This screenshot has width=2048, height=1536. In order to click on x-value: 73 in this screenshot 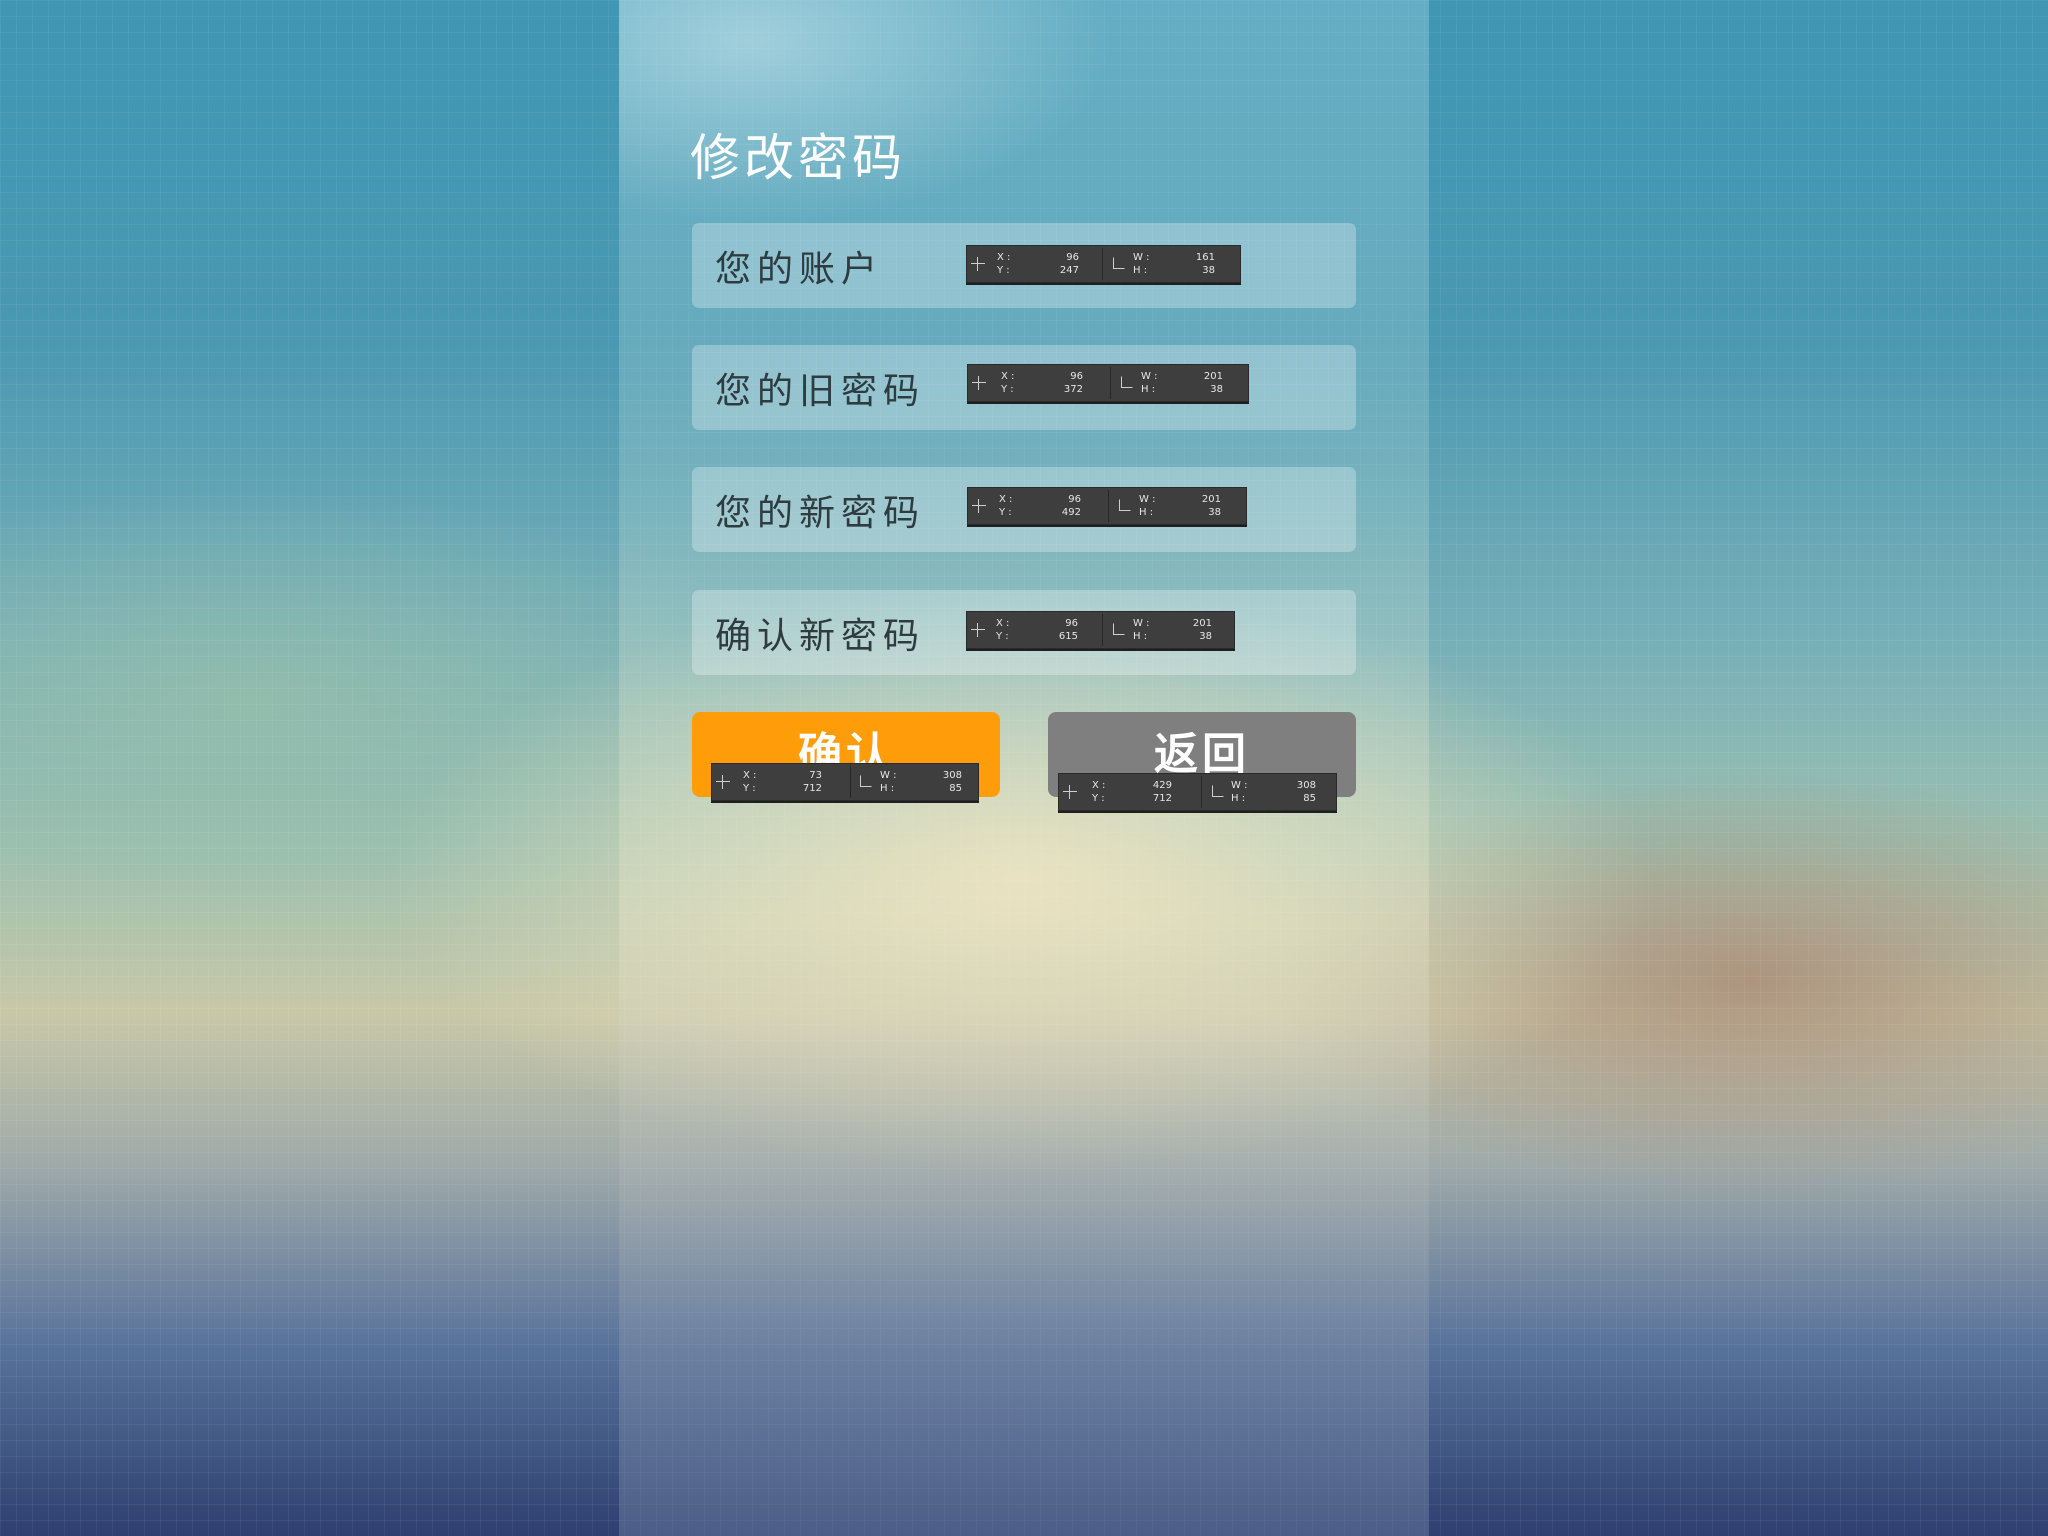, I will do `click(815, 775)`.